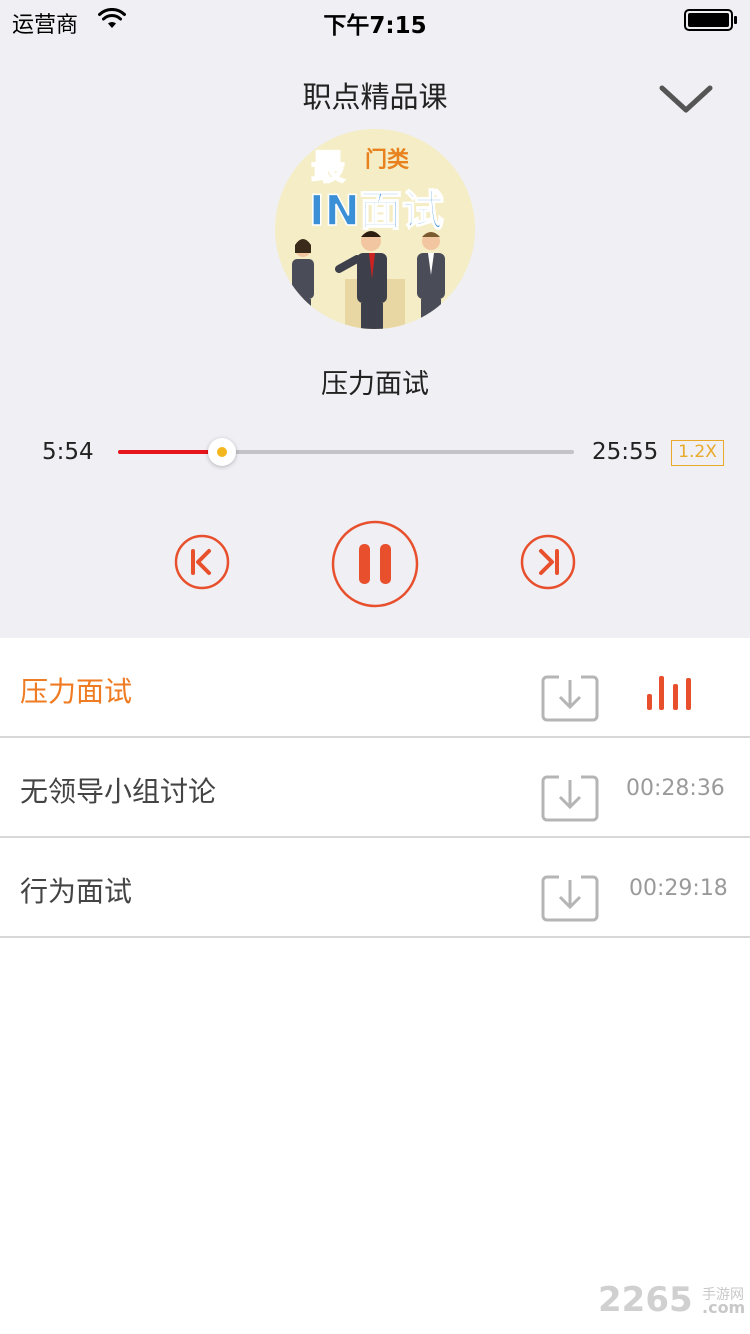  Describe the element at coordinates (375, 564) in the screenshot. I see `pause-button` at that location.